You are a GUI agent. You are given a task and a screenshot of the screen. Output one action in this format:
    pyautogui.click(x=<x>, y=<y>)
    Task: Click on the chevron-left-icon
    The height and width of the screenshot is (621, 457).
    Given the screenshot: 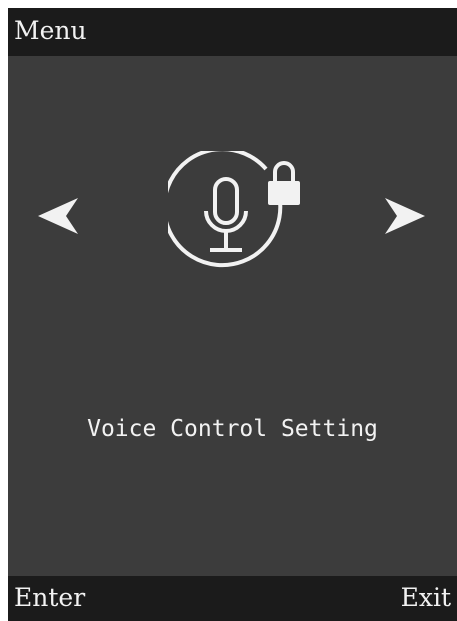 What is the action you would take?
    pyautogui.click(x=58, y=216)
    